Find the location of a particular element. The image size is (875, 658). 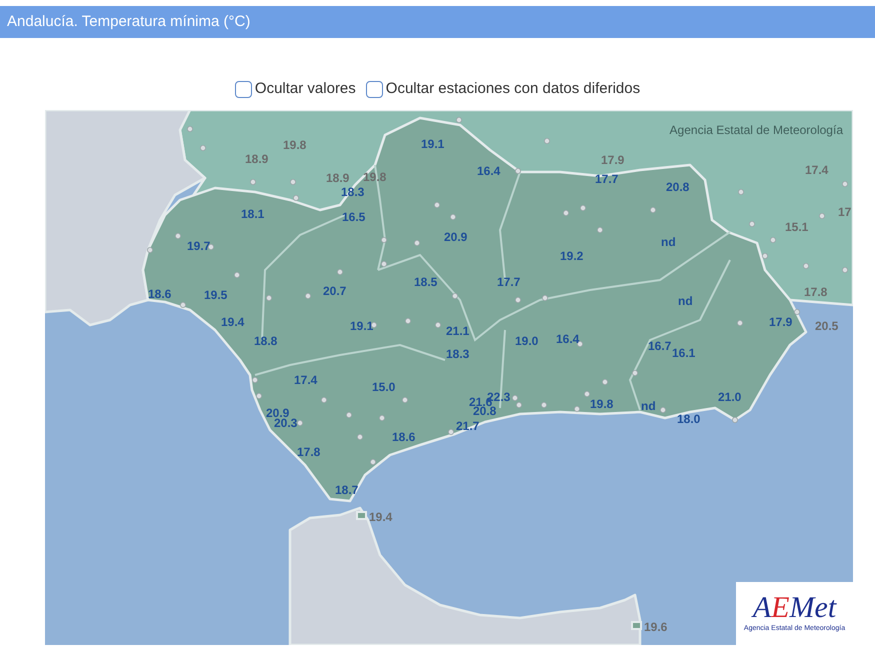

page-title: Andalucía. Temperatura mínima (°C) is located at coordinates (128, 22).